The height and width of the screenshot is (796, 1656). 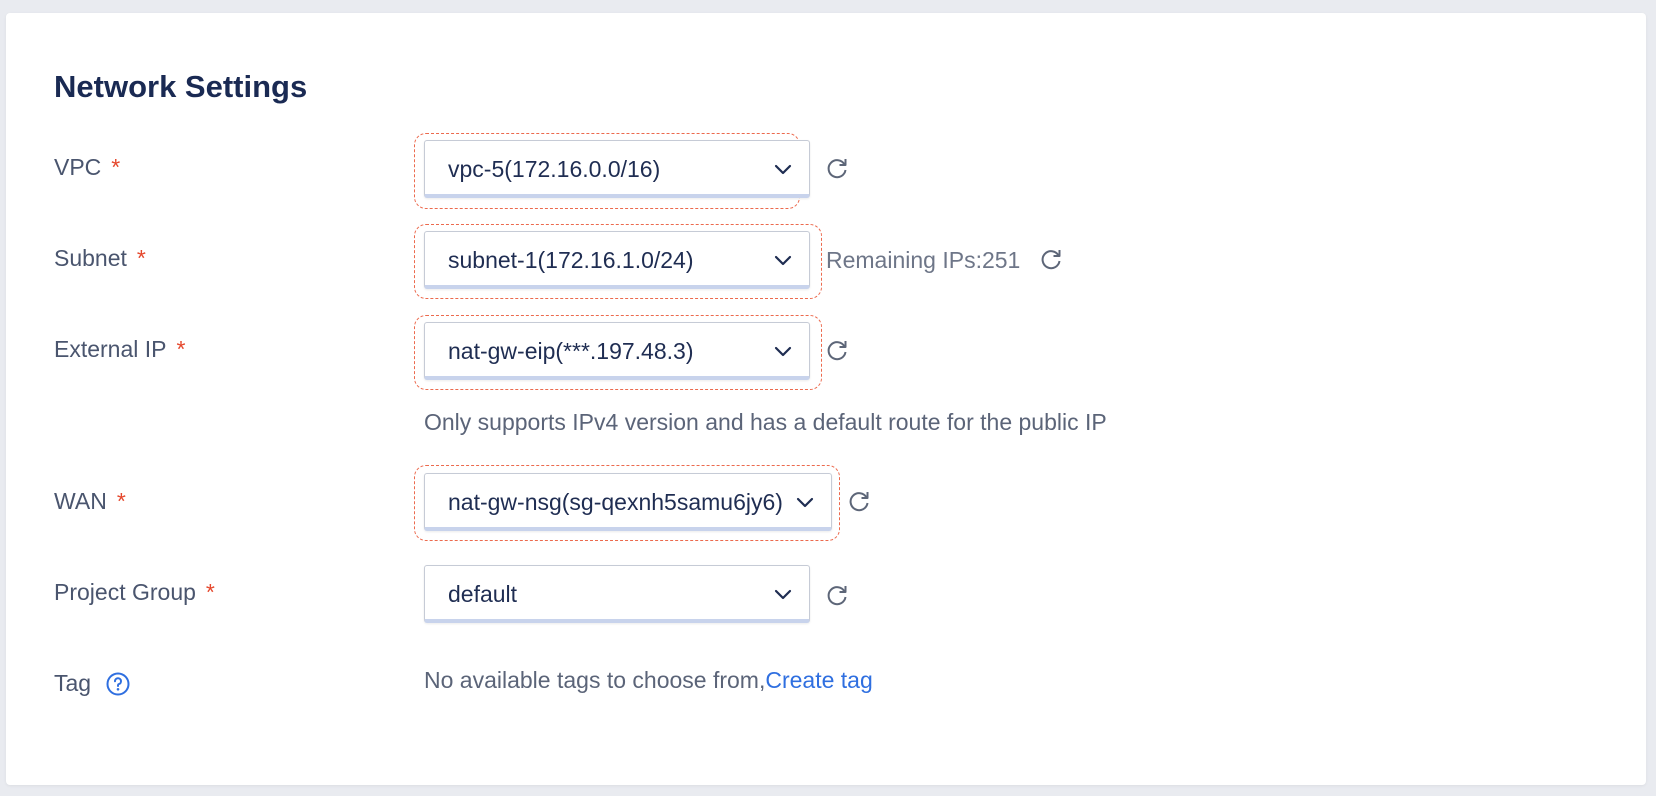 What do you see at coordinates (818, 680) in the screenshot?
I see `create-tag-link: Create tag` at bounding box center [818, 680].